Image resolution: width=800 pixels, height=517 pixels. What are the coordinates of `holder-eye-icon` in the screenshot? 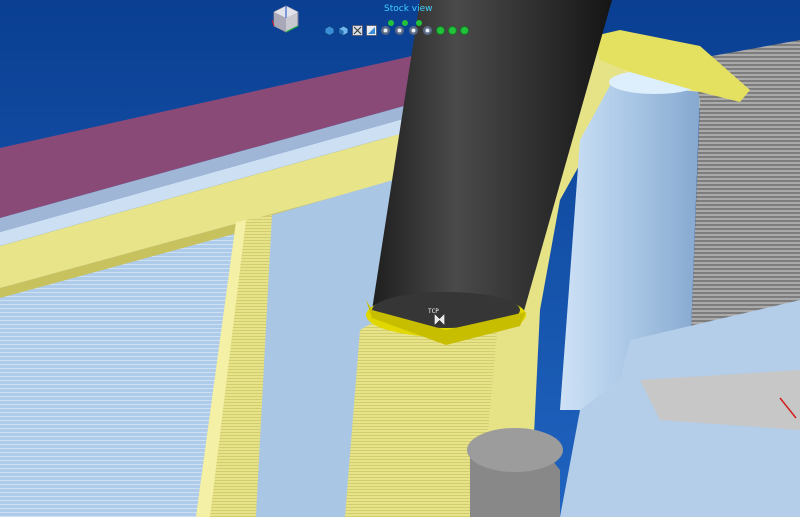 It's located at (399, 30).